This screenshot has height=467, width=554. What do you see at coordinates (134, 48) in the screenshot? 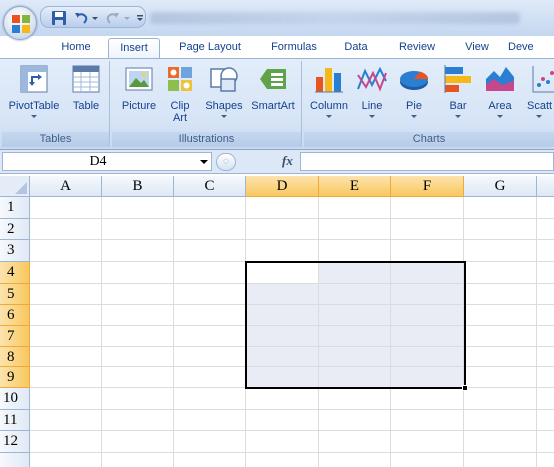
I see `tab-insert: Insert` at bounding box center [134, 48].